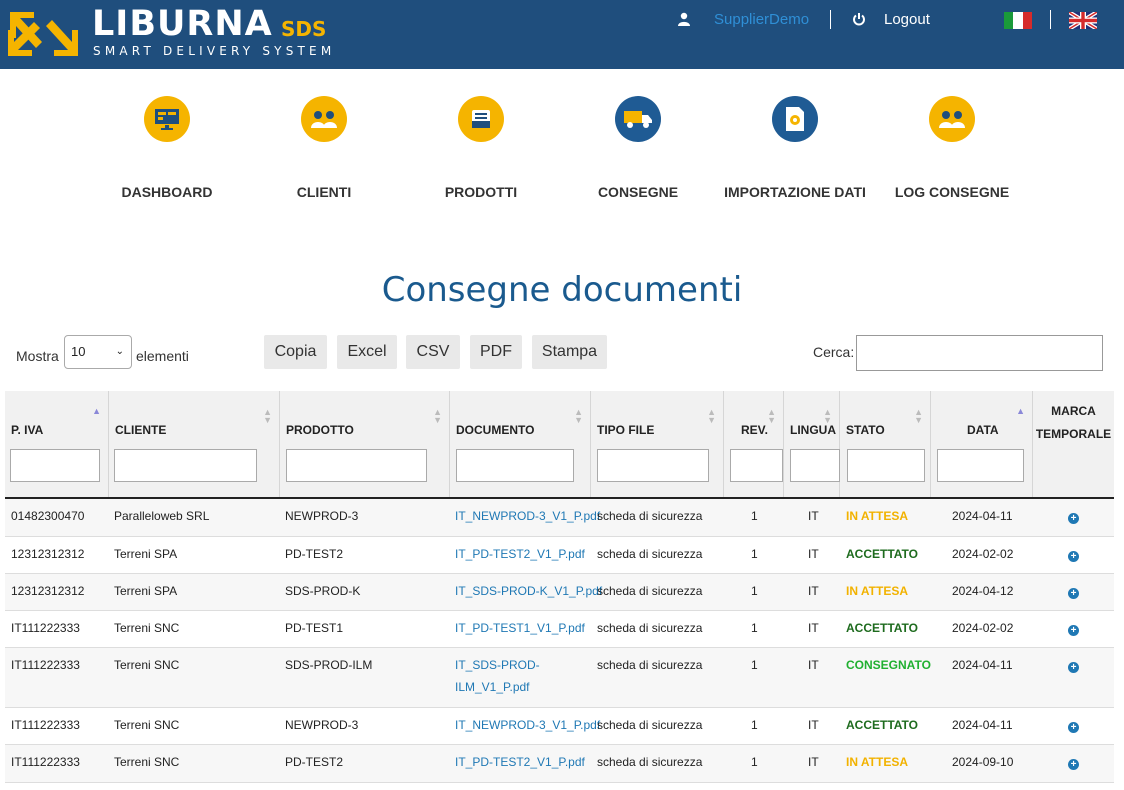  I want to click on filter-input-prodotto, so click(356, 465).